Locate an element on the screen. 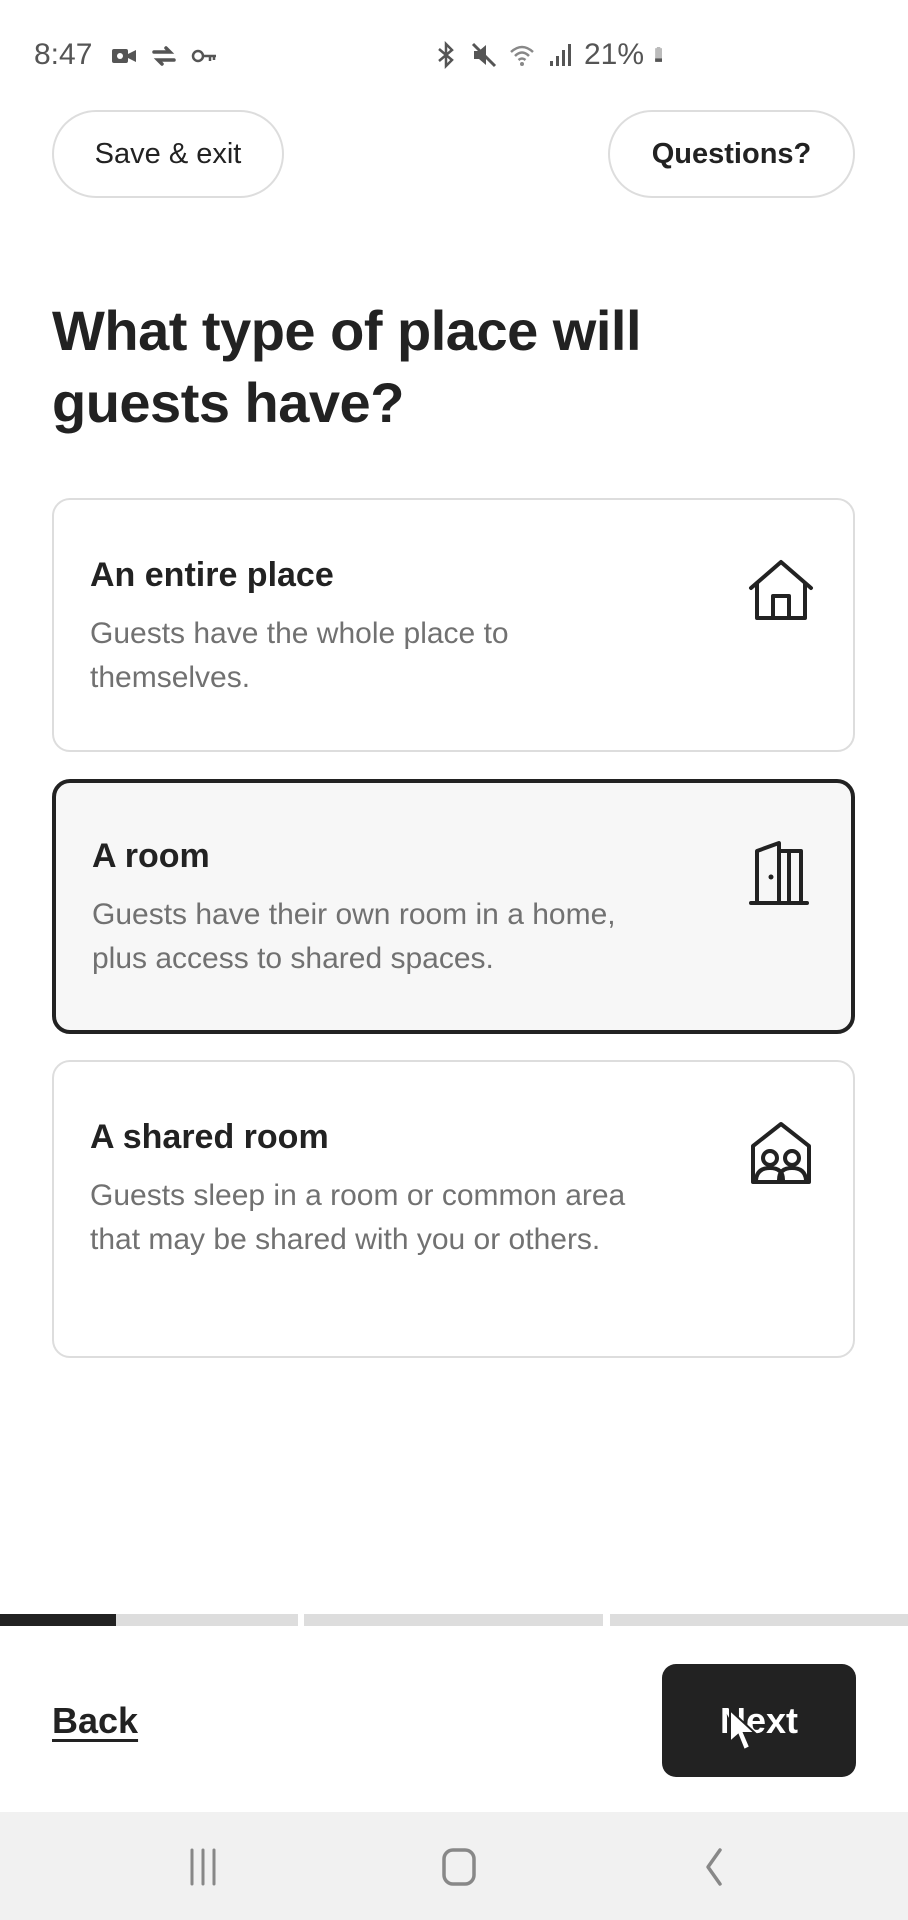 The image size is (908, 1920). battery-percent: 21% is located at coordinates (614, 54).